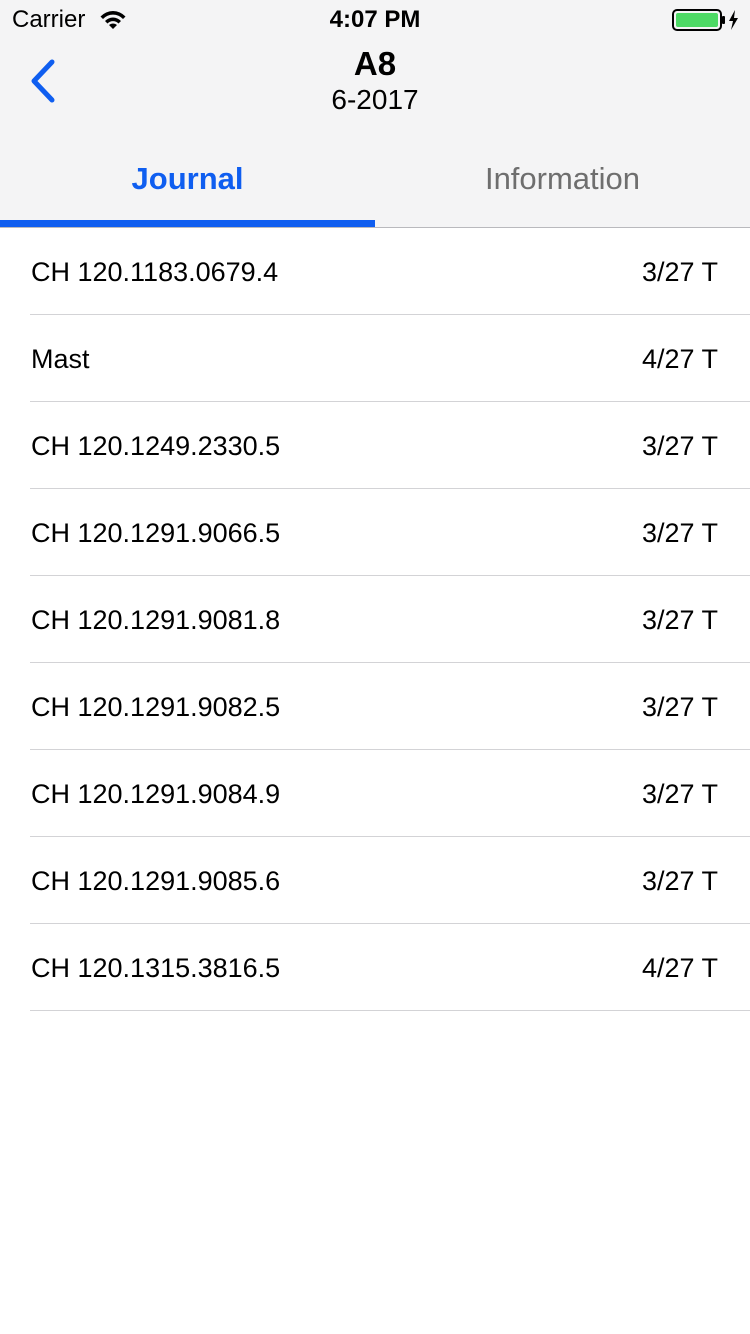  I want to click on table-row: CH 120.1291.9066.5 3/27 T, so click(375, 532).